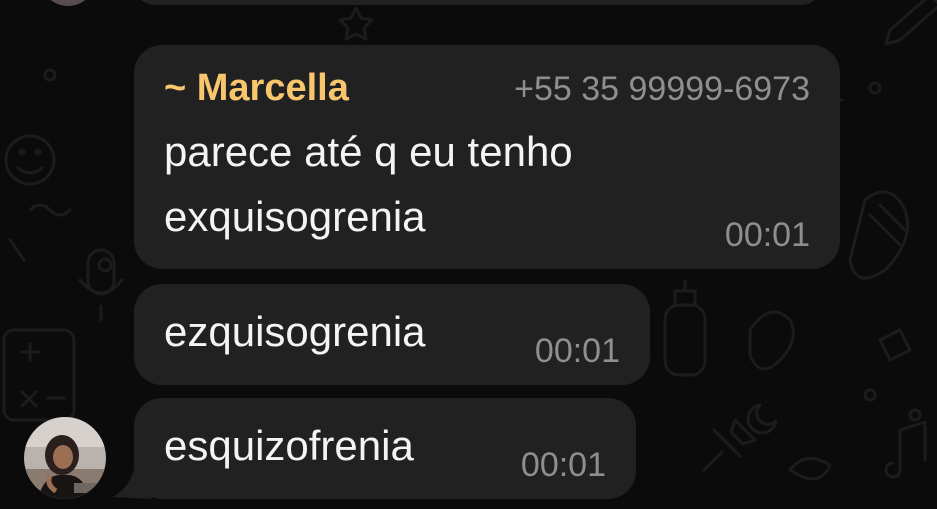 The height and width of the screenshot is (509, 937). I want to click on bubble-tail, so click(132, 481).